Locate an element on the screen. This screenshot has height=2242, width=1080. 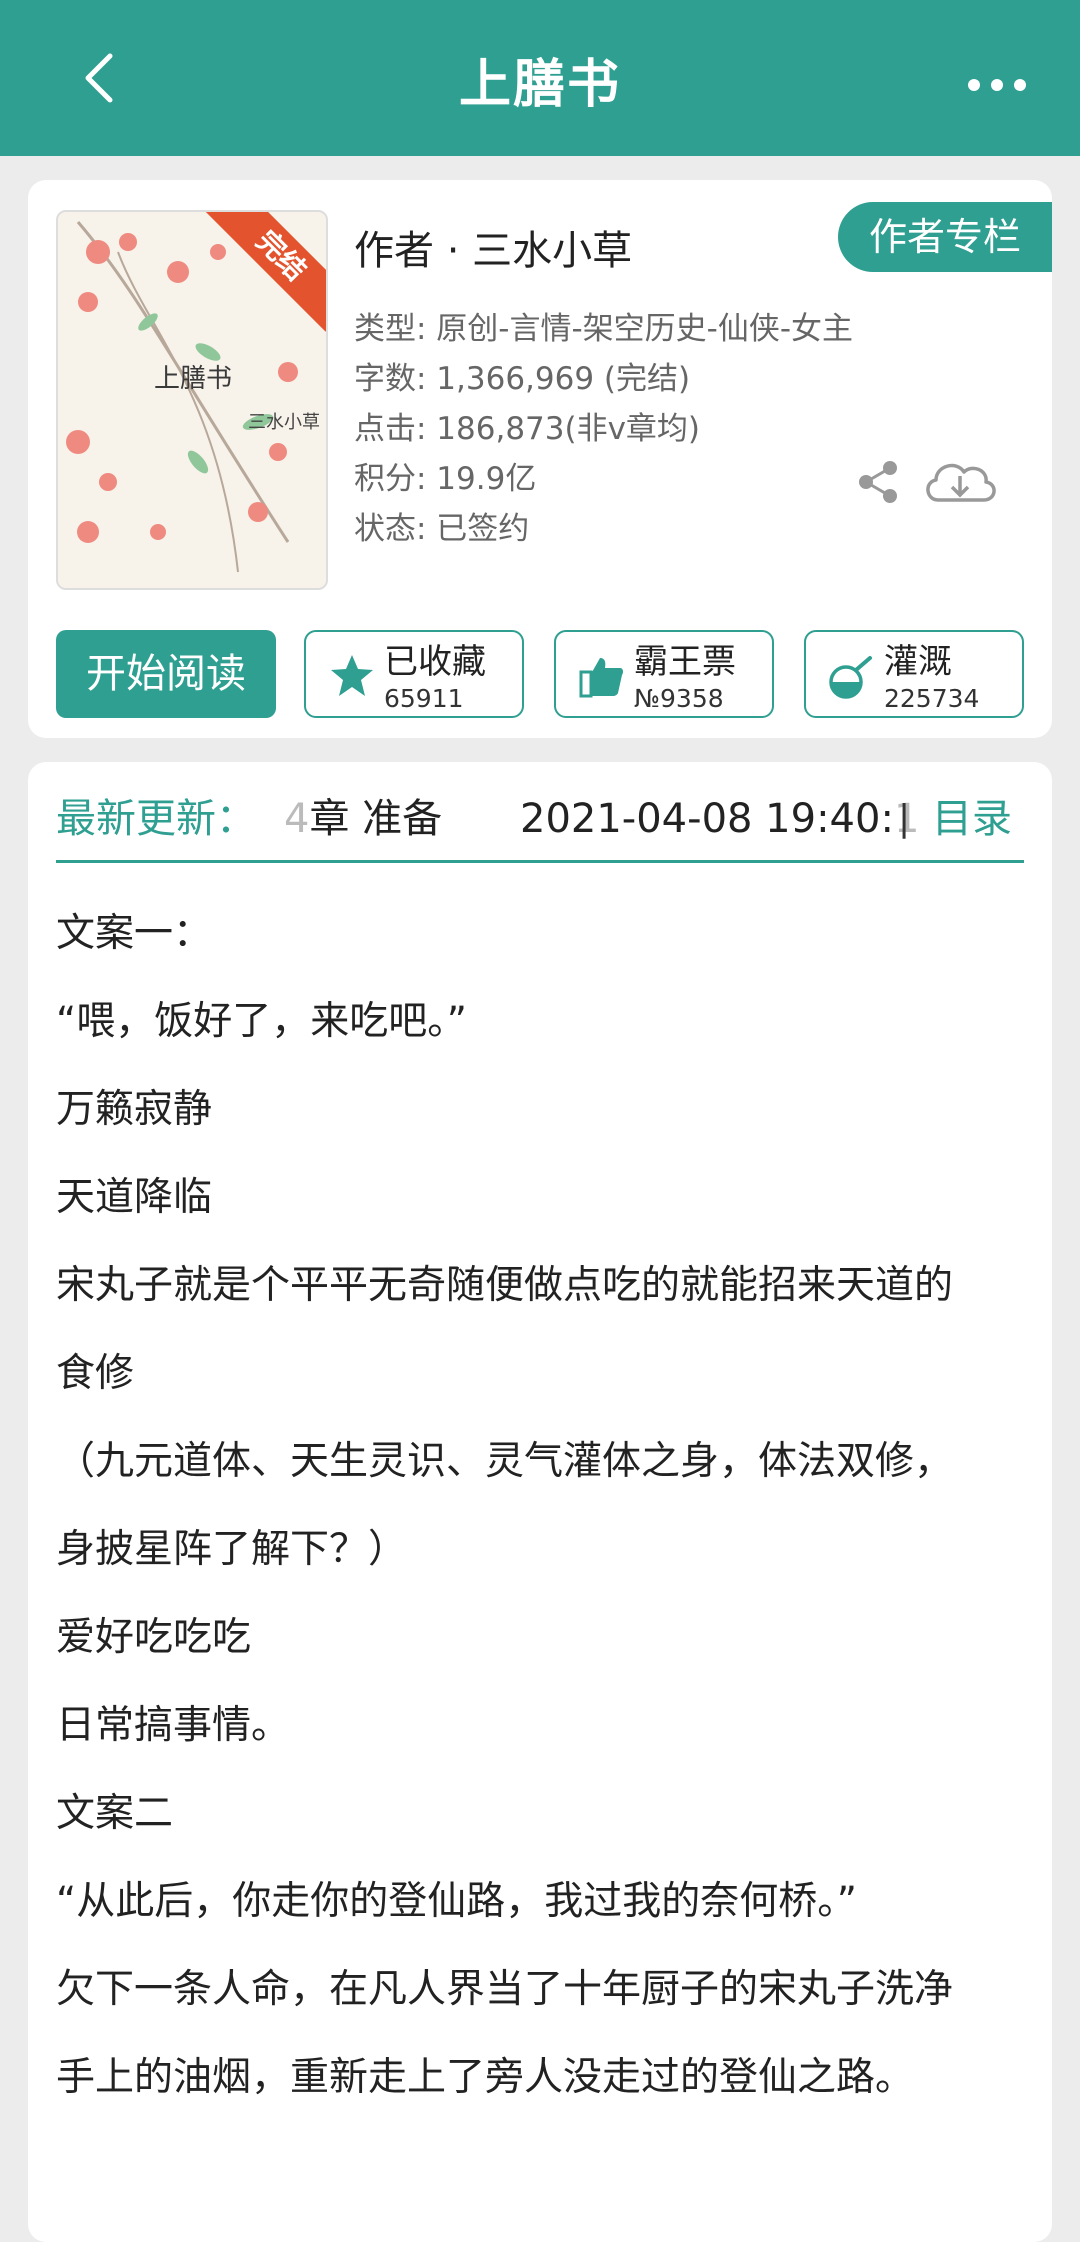
nutrient-count: 225734 is located at coordinates (932, 698).